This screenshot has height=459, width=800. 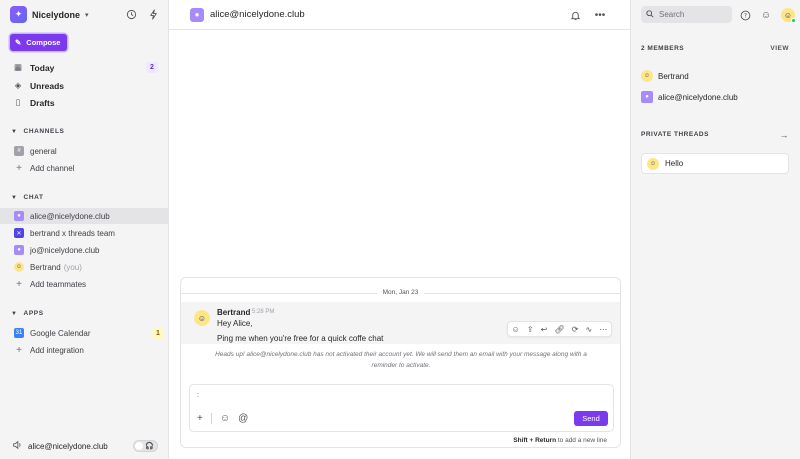 I want to click on hint-text: to add a new line, so click(x=581, y=440).